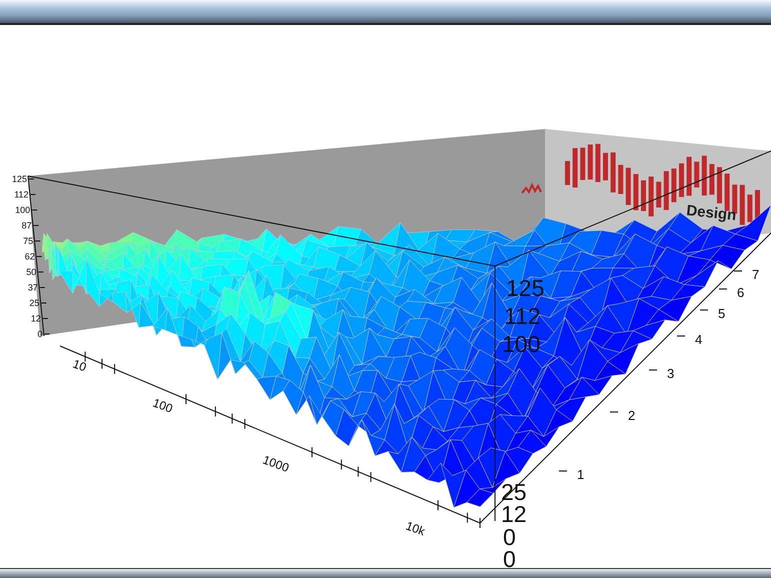 The height and width of the screenshot is (578, 771). Describe the element at coordinates (39, 333) in the screenshot. I see `axis-tick-label: 0` at that location.